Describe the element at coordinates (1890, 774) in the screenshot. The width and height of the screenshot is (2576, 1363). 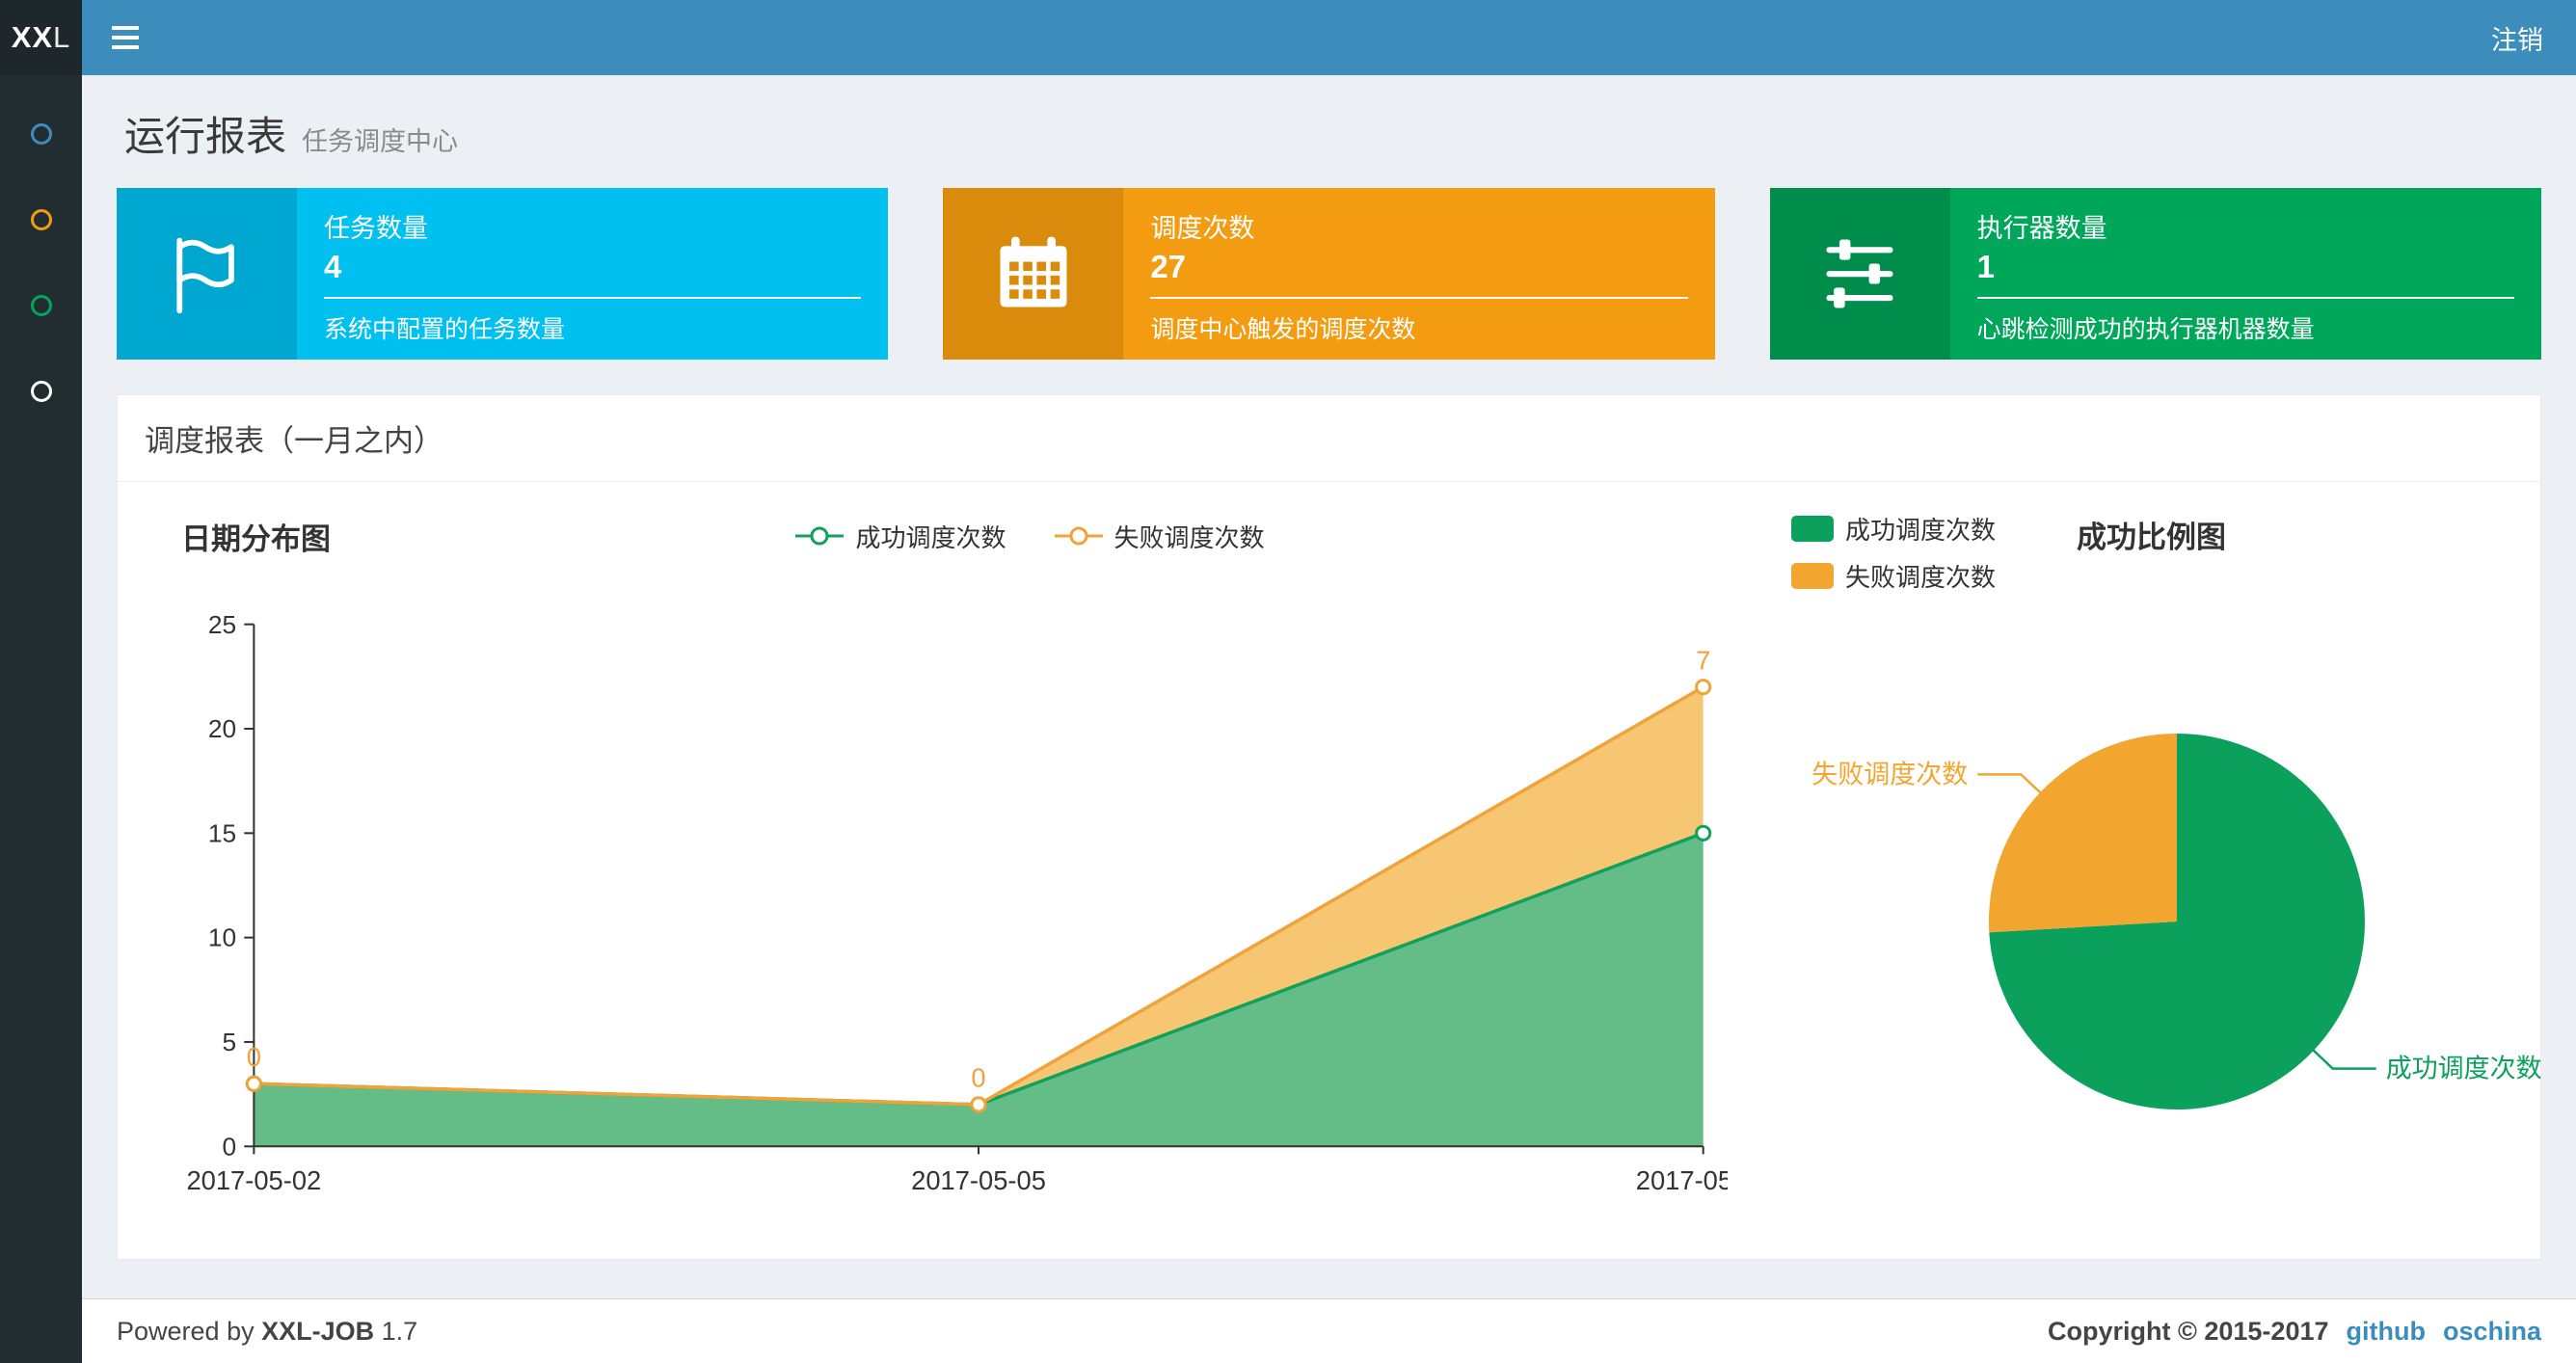
I see `svg-text: 失败调度次数` at that location.